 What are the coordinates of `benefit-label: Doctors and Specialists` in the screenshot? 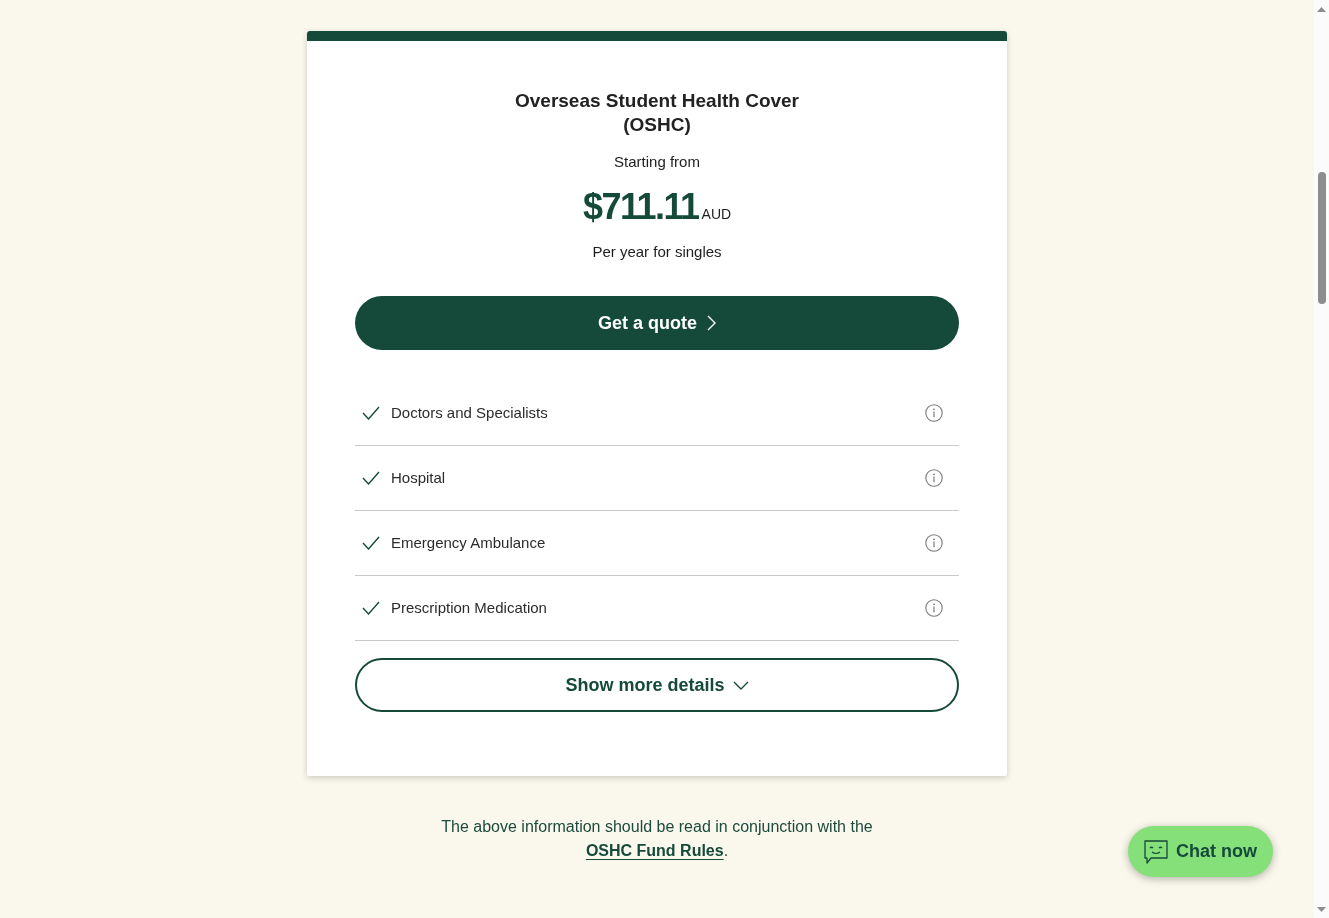 It's located at (470, 413).